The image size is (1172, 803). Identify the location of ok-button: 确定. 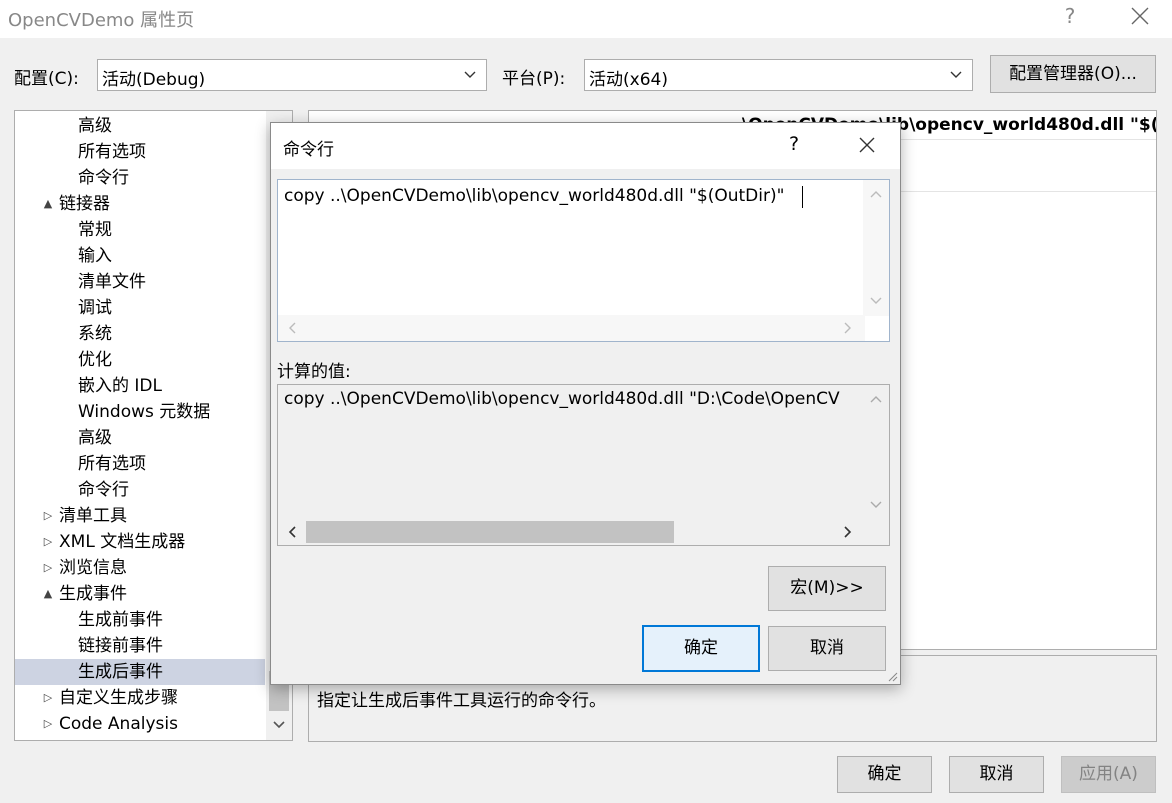
(884, 774).